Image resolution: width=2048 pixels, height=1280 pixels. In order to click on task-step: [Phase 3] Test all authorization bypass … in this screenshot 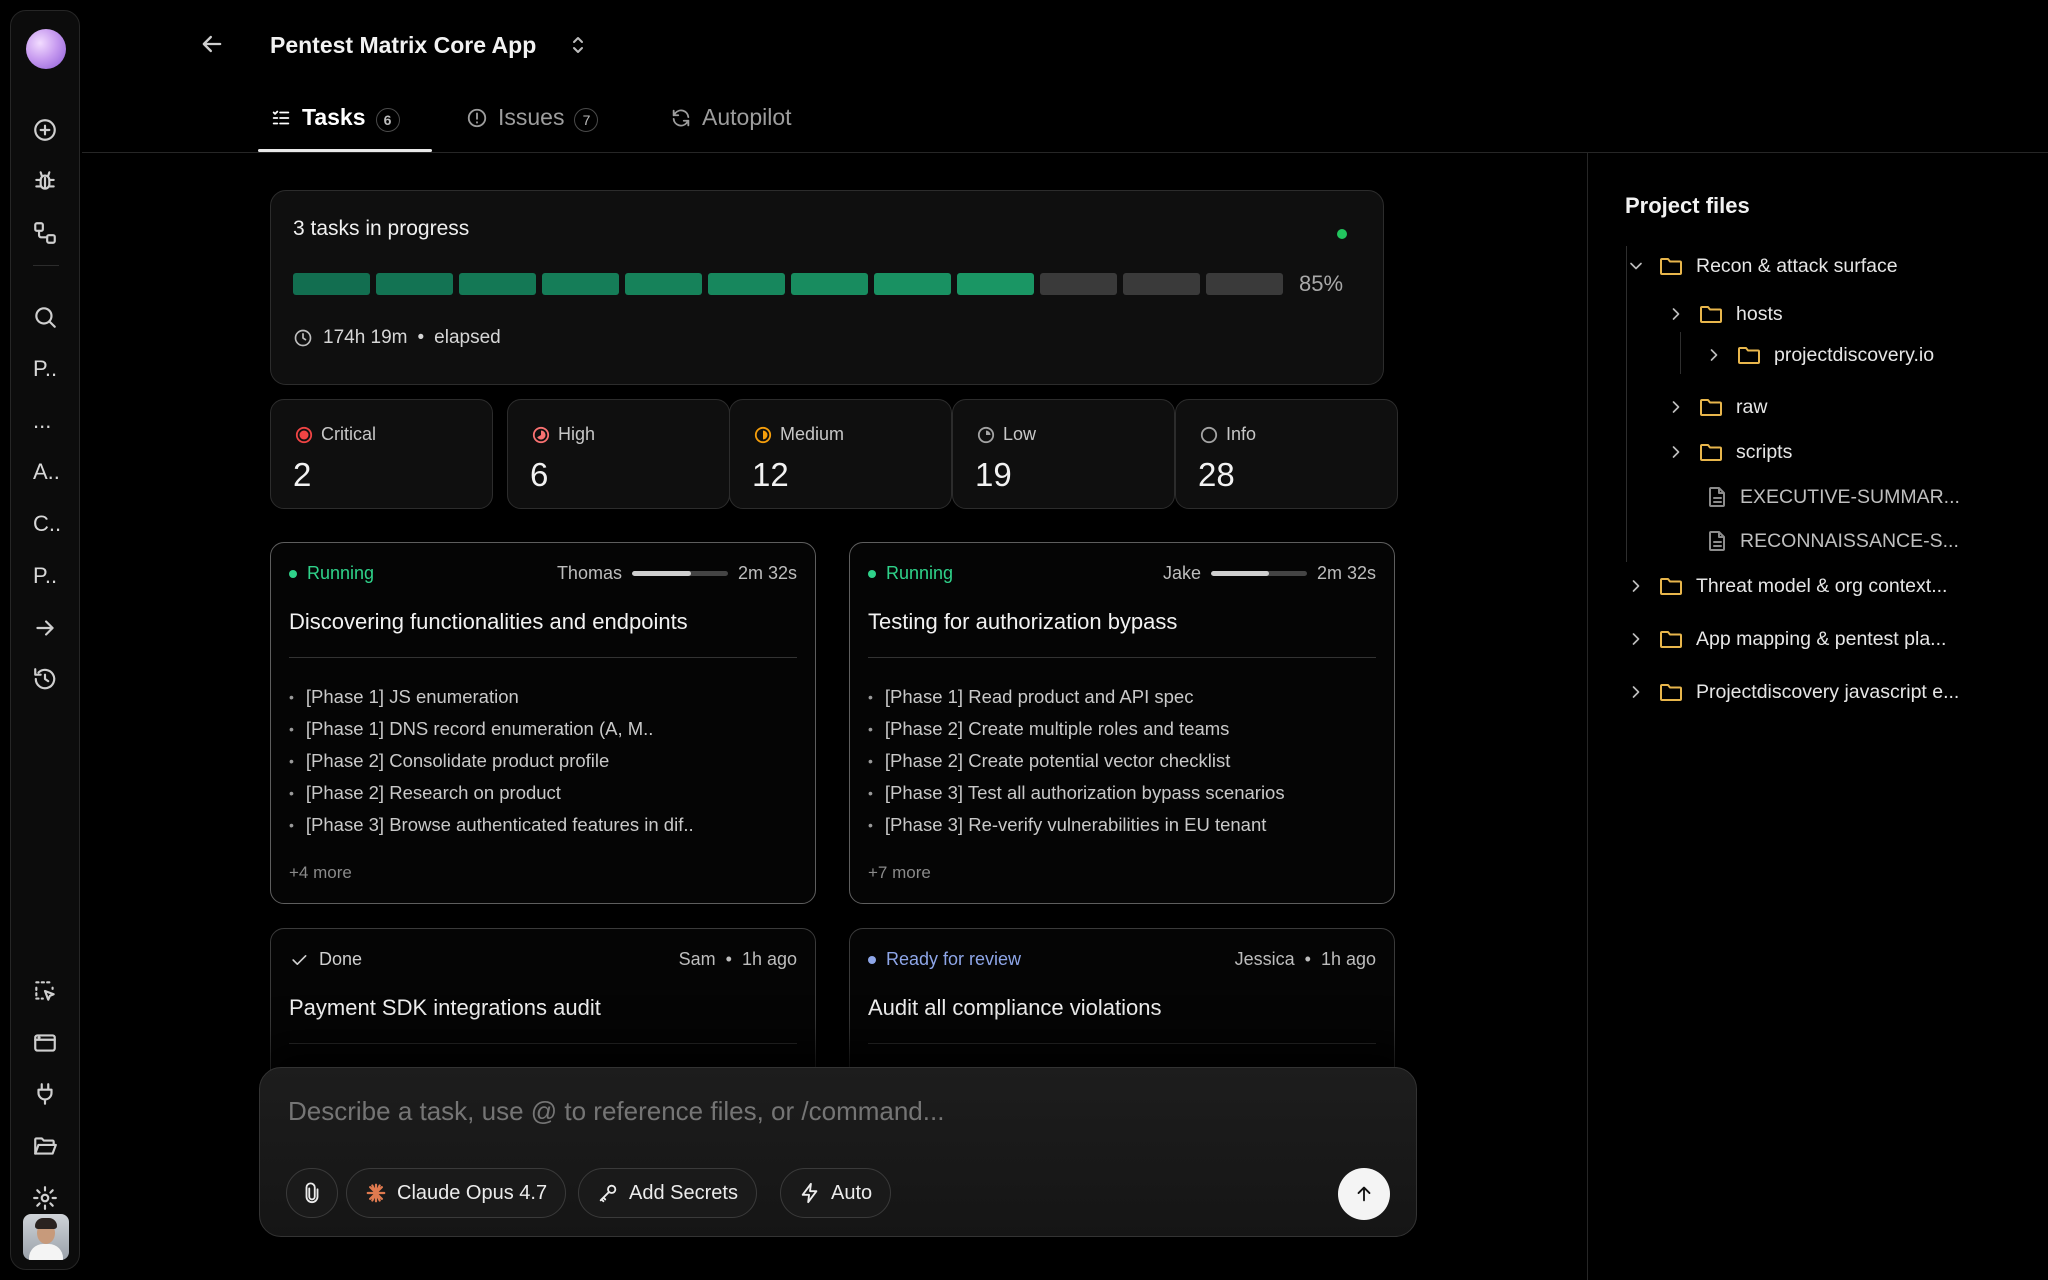, I will do `click(1076, 793)`.